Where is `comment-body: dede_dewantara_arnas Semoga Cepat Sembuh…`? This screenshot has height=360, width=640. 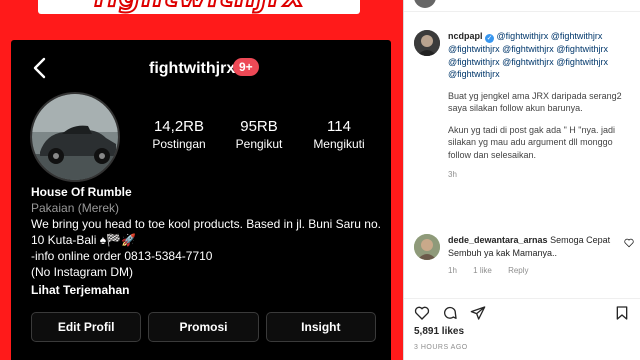
comment-body: dede_dewantara_arnas Semoga Cepat Sembuh… is located at coordinates (534, 256).